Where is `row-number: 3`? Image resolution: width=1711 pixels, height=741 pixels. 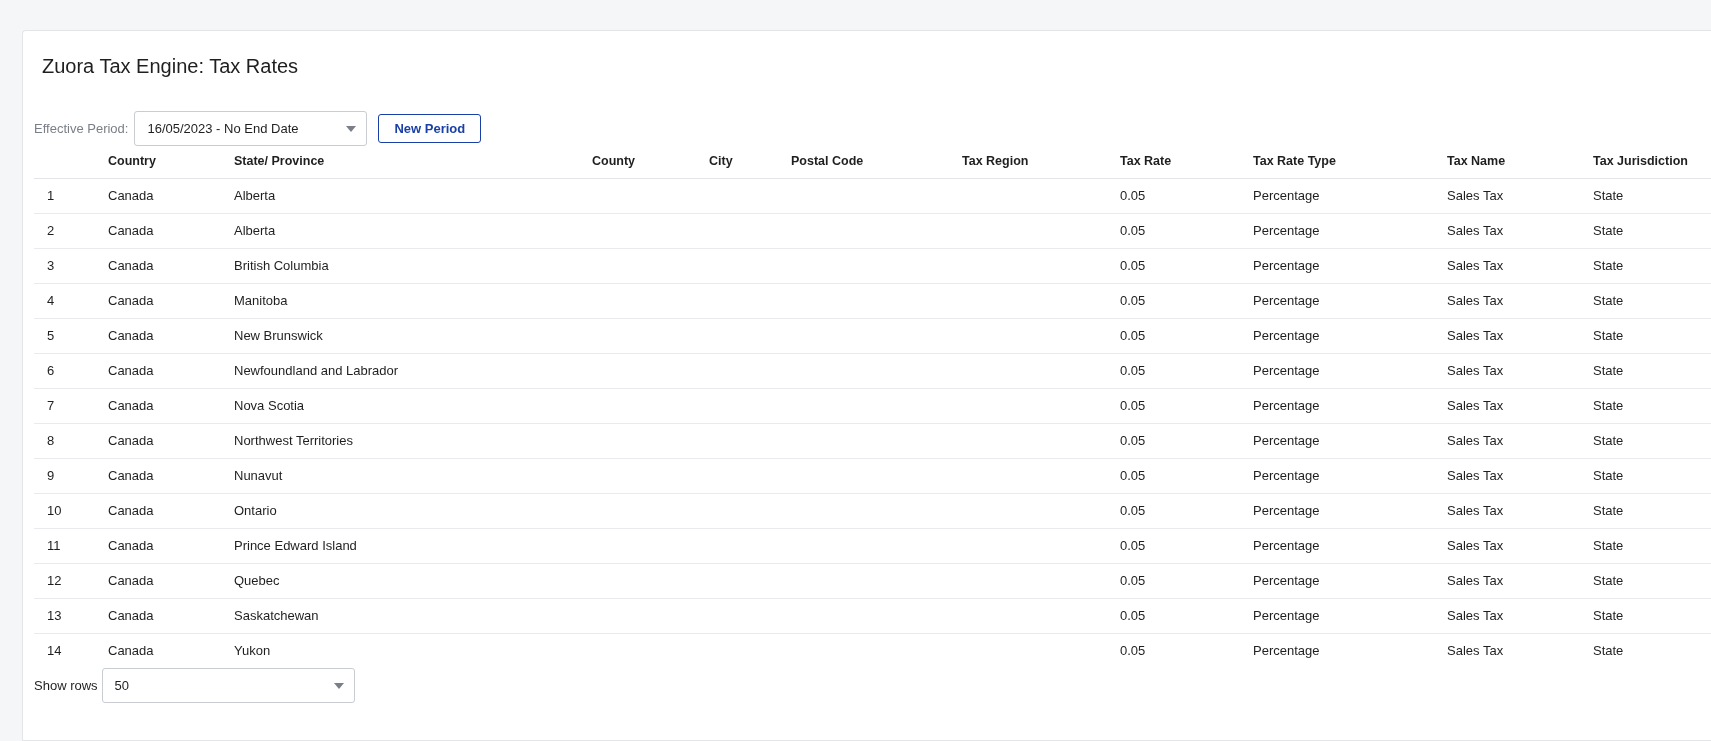
row-number: 3 is located at coordinates (64, 265).